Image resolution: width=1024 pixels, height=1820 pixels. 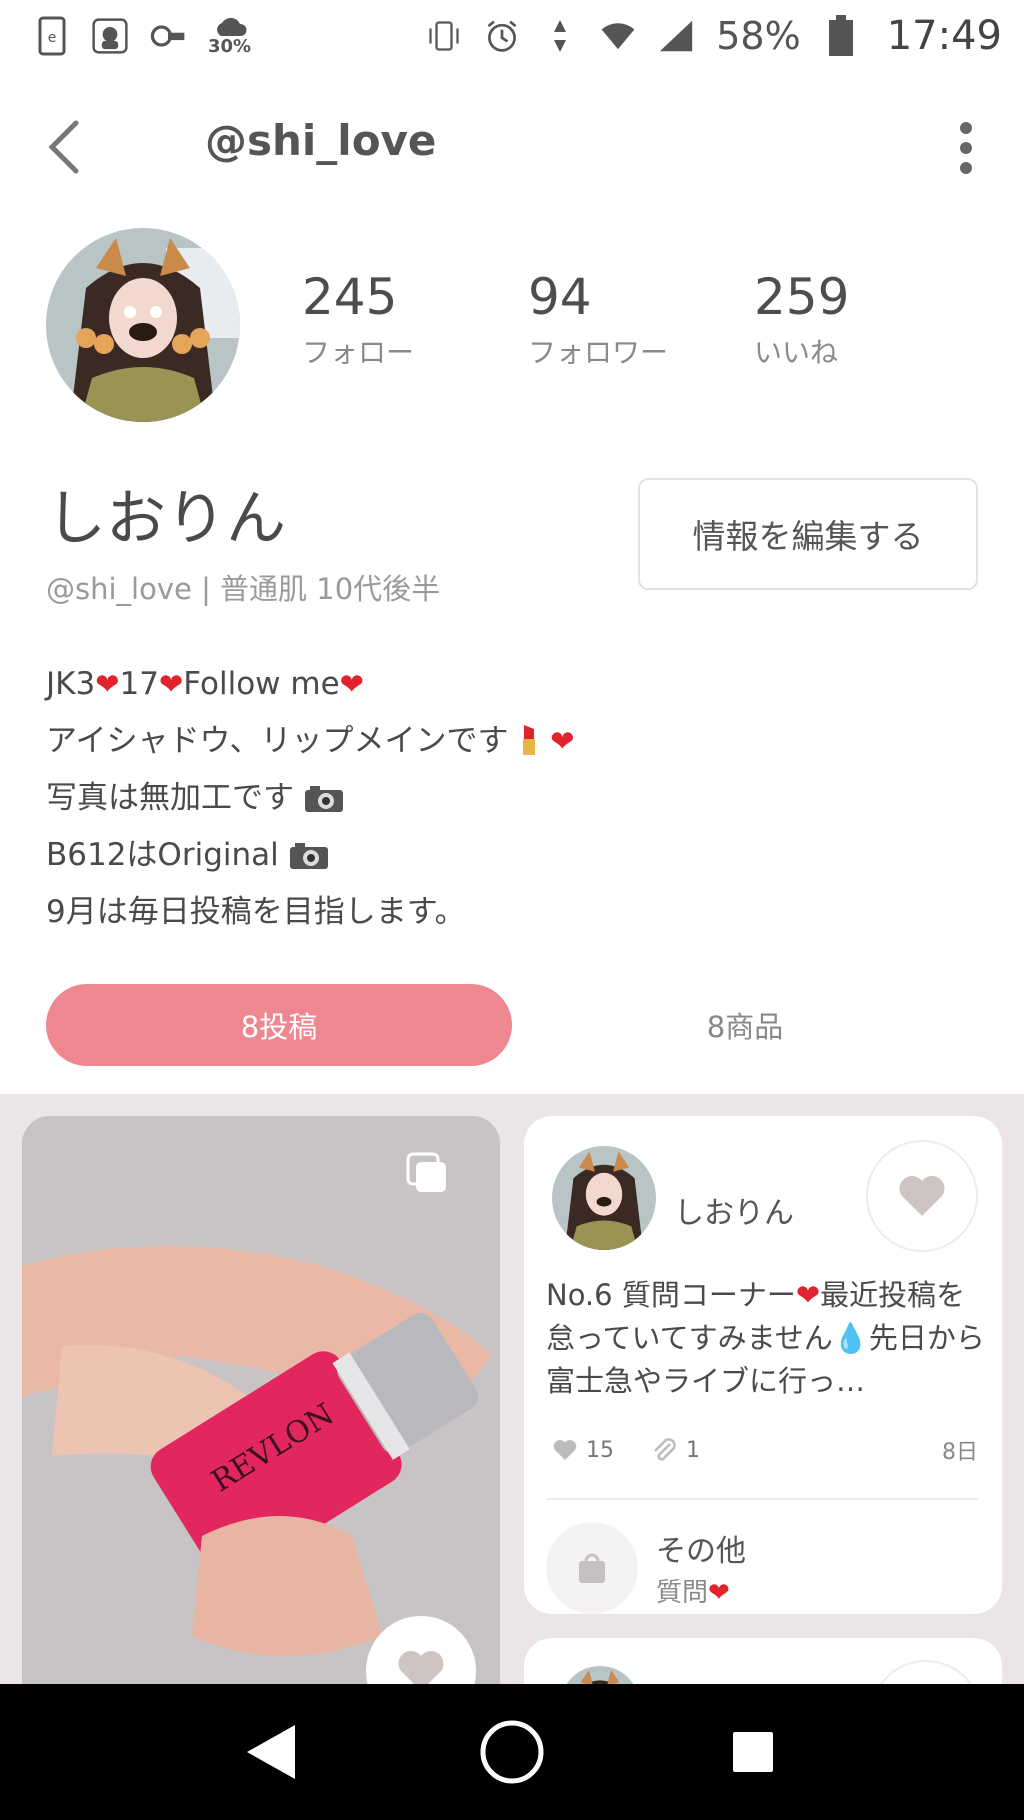 I want to click on cloud-icon, so click(x=231, y=26).